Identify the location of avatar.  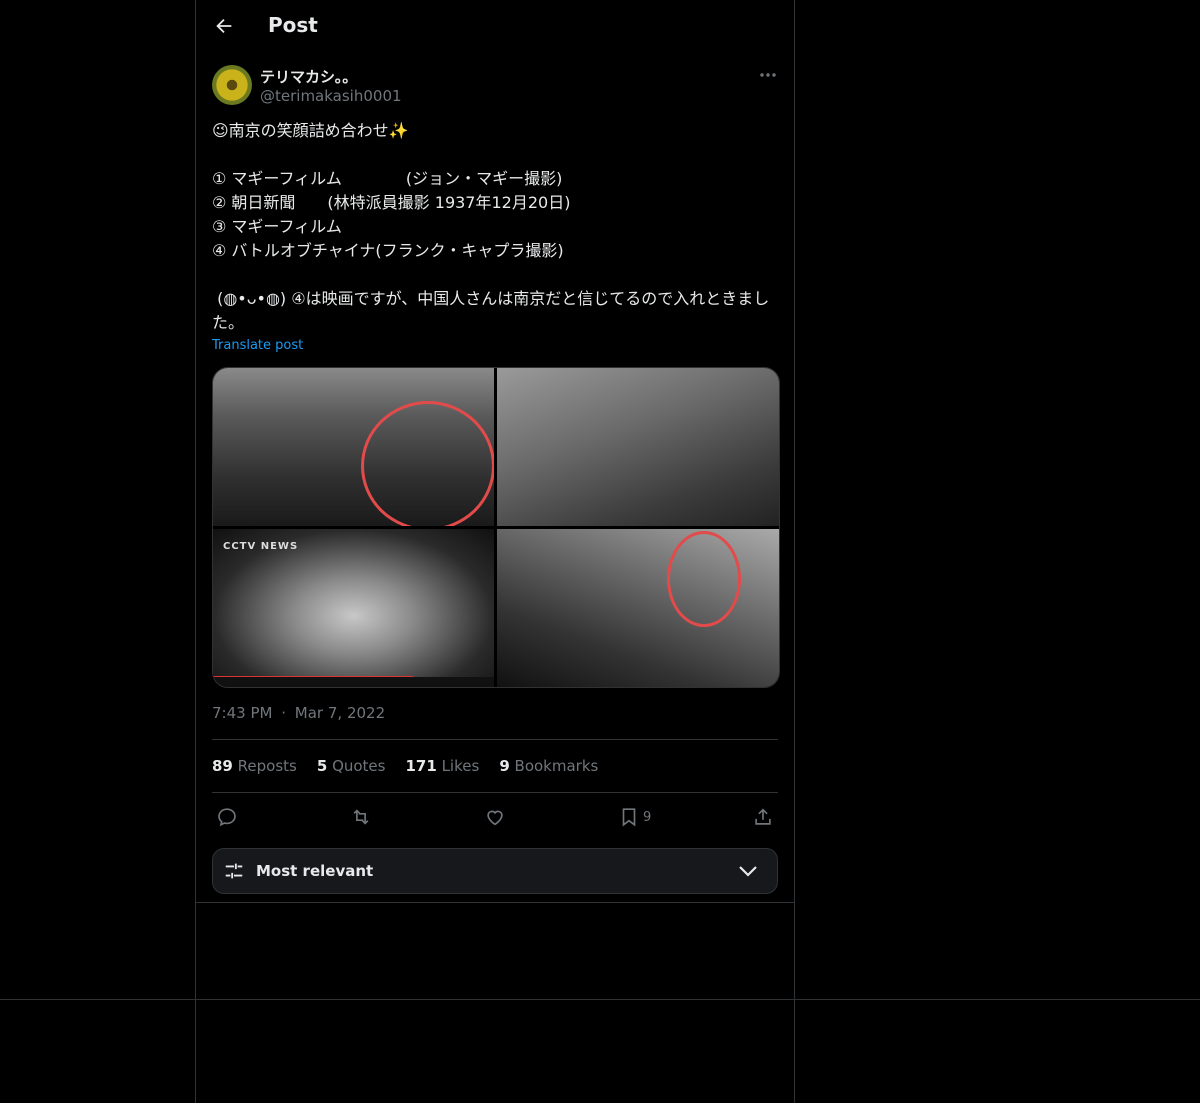
(232, 85).